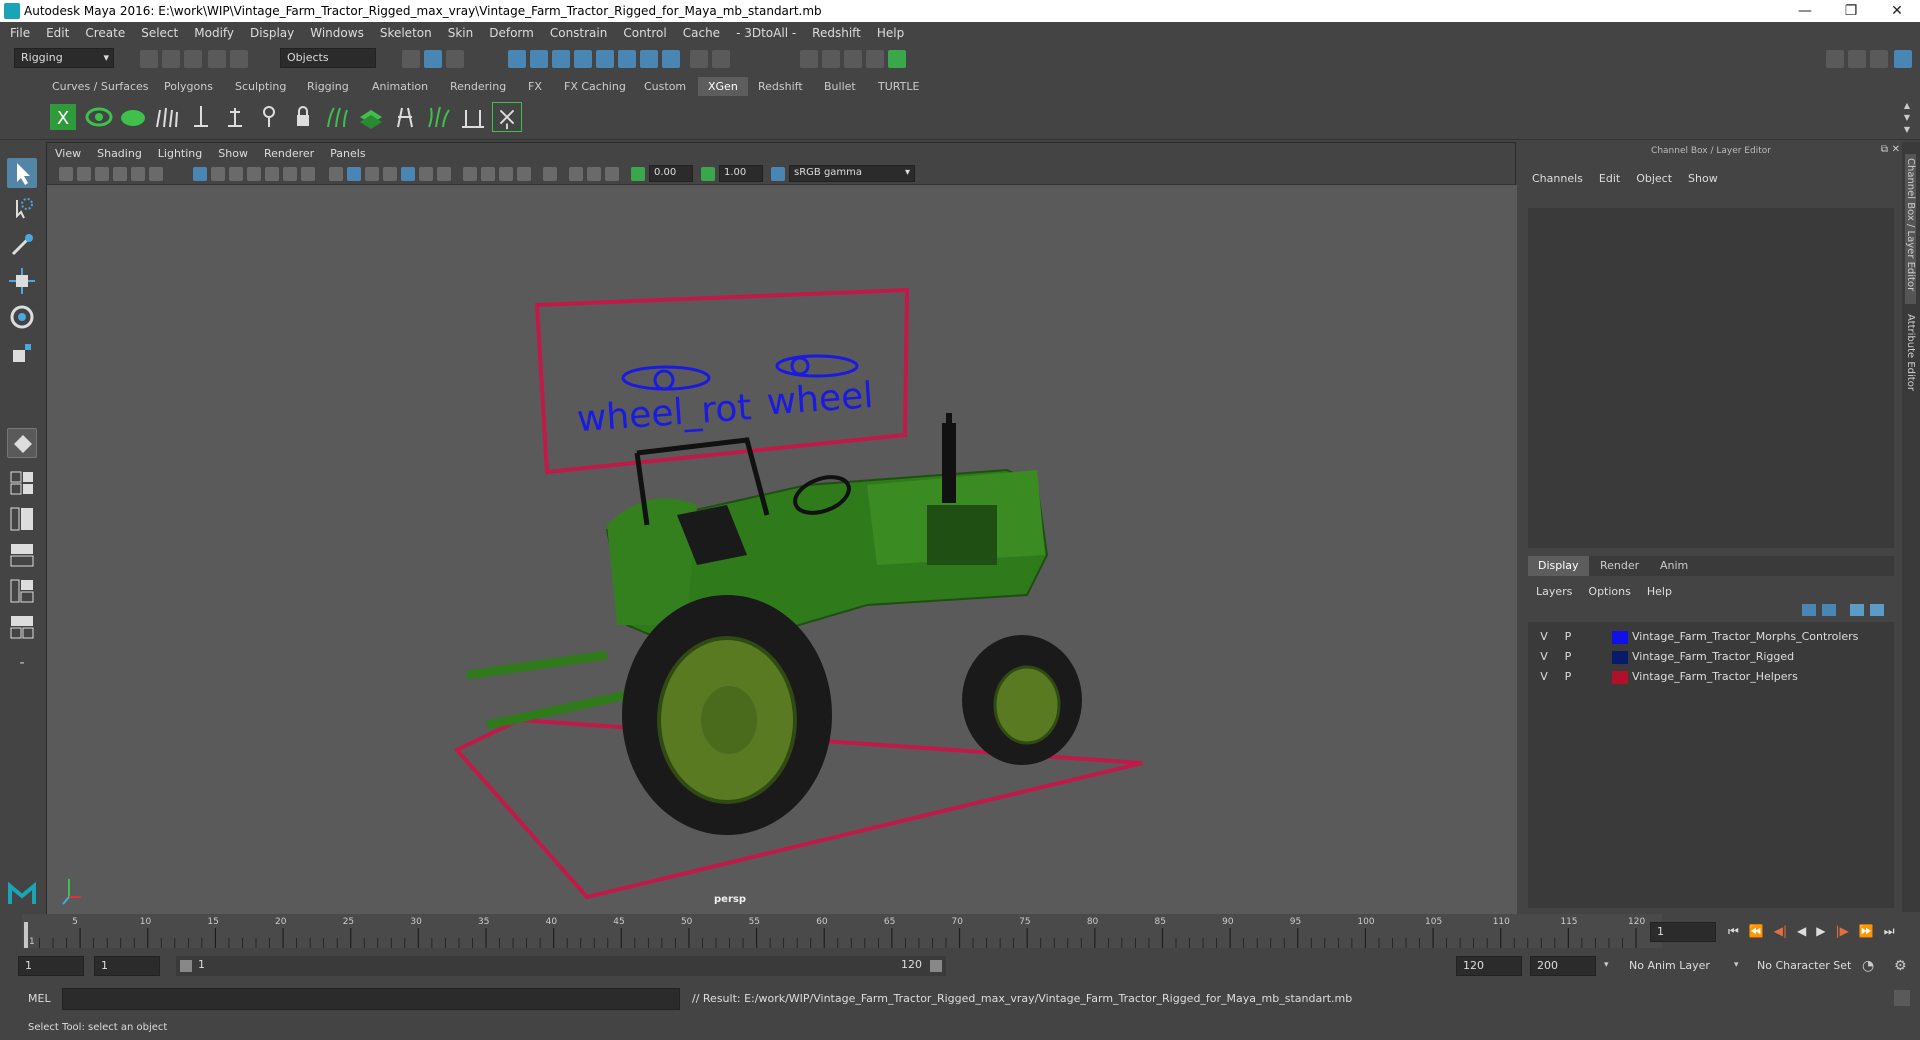 The image size is (1920, 1040). I want to click on new-layer-selected-icon, so click(1877, 610).